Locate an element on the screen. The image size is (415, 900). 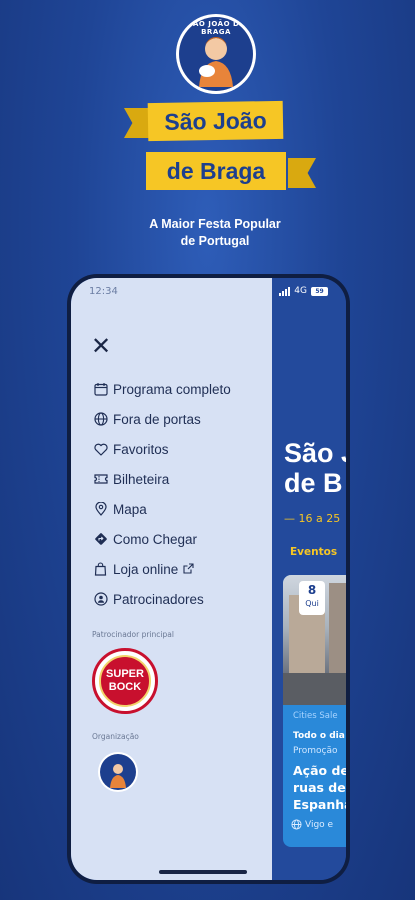
menu-label: Como Chegar is located at coordinates (155, 539).